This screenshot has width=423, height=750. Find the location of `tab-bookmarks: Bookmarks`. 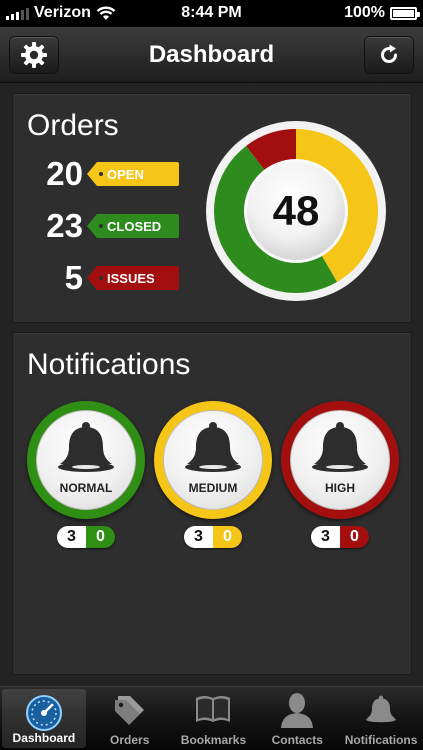

tab-bookmarks: Bookmarks is located at coordinates (214, 718).